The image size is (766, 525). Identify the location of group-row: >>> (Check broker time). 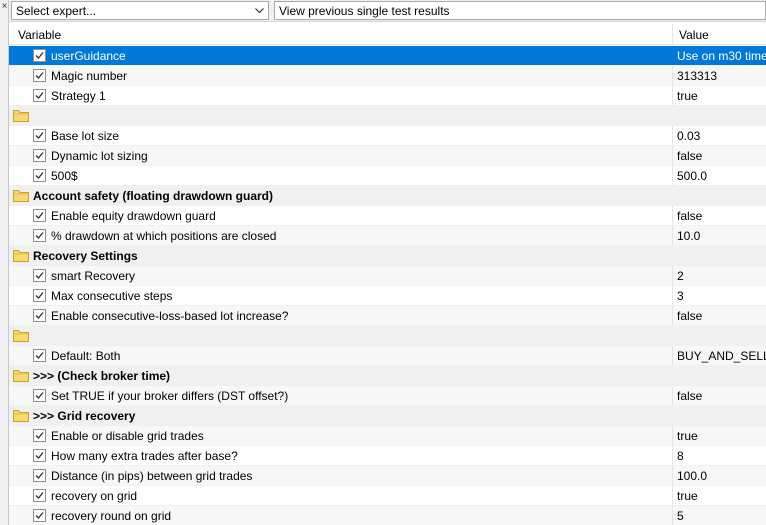
(387, 376).